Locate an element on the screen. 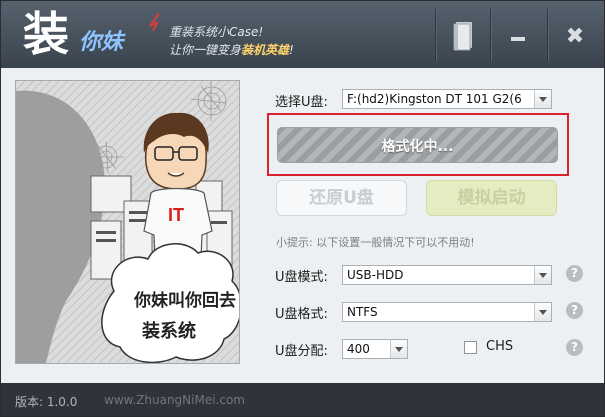  bubble-text-line1: 你妹叫你回去 is located at coordinates (184, 300).